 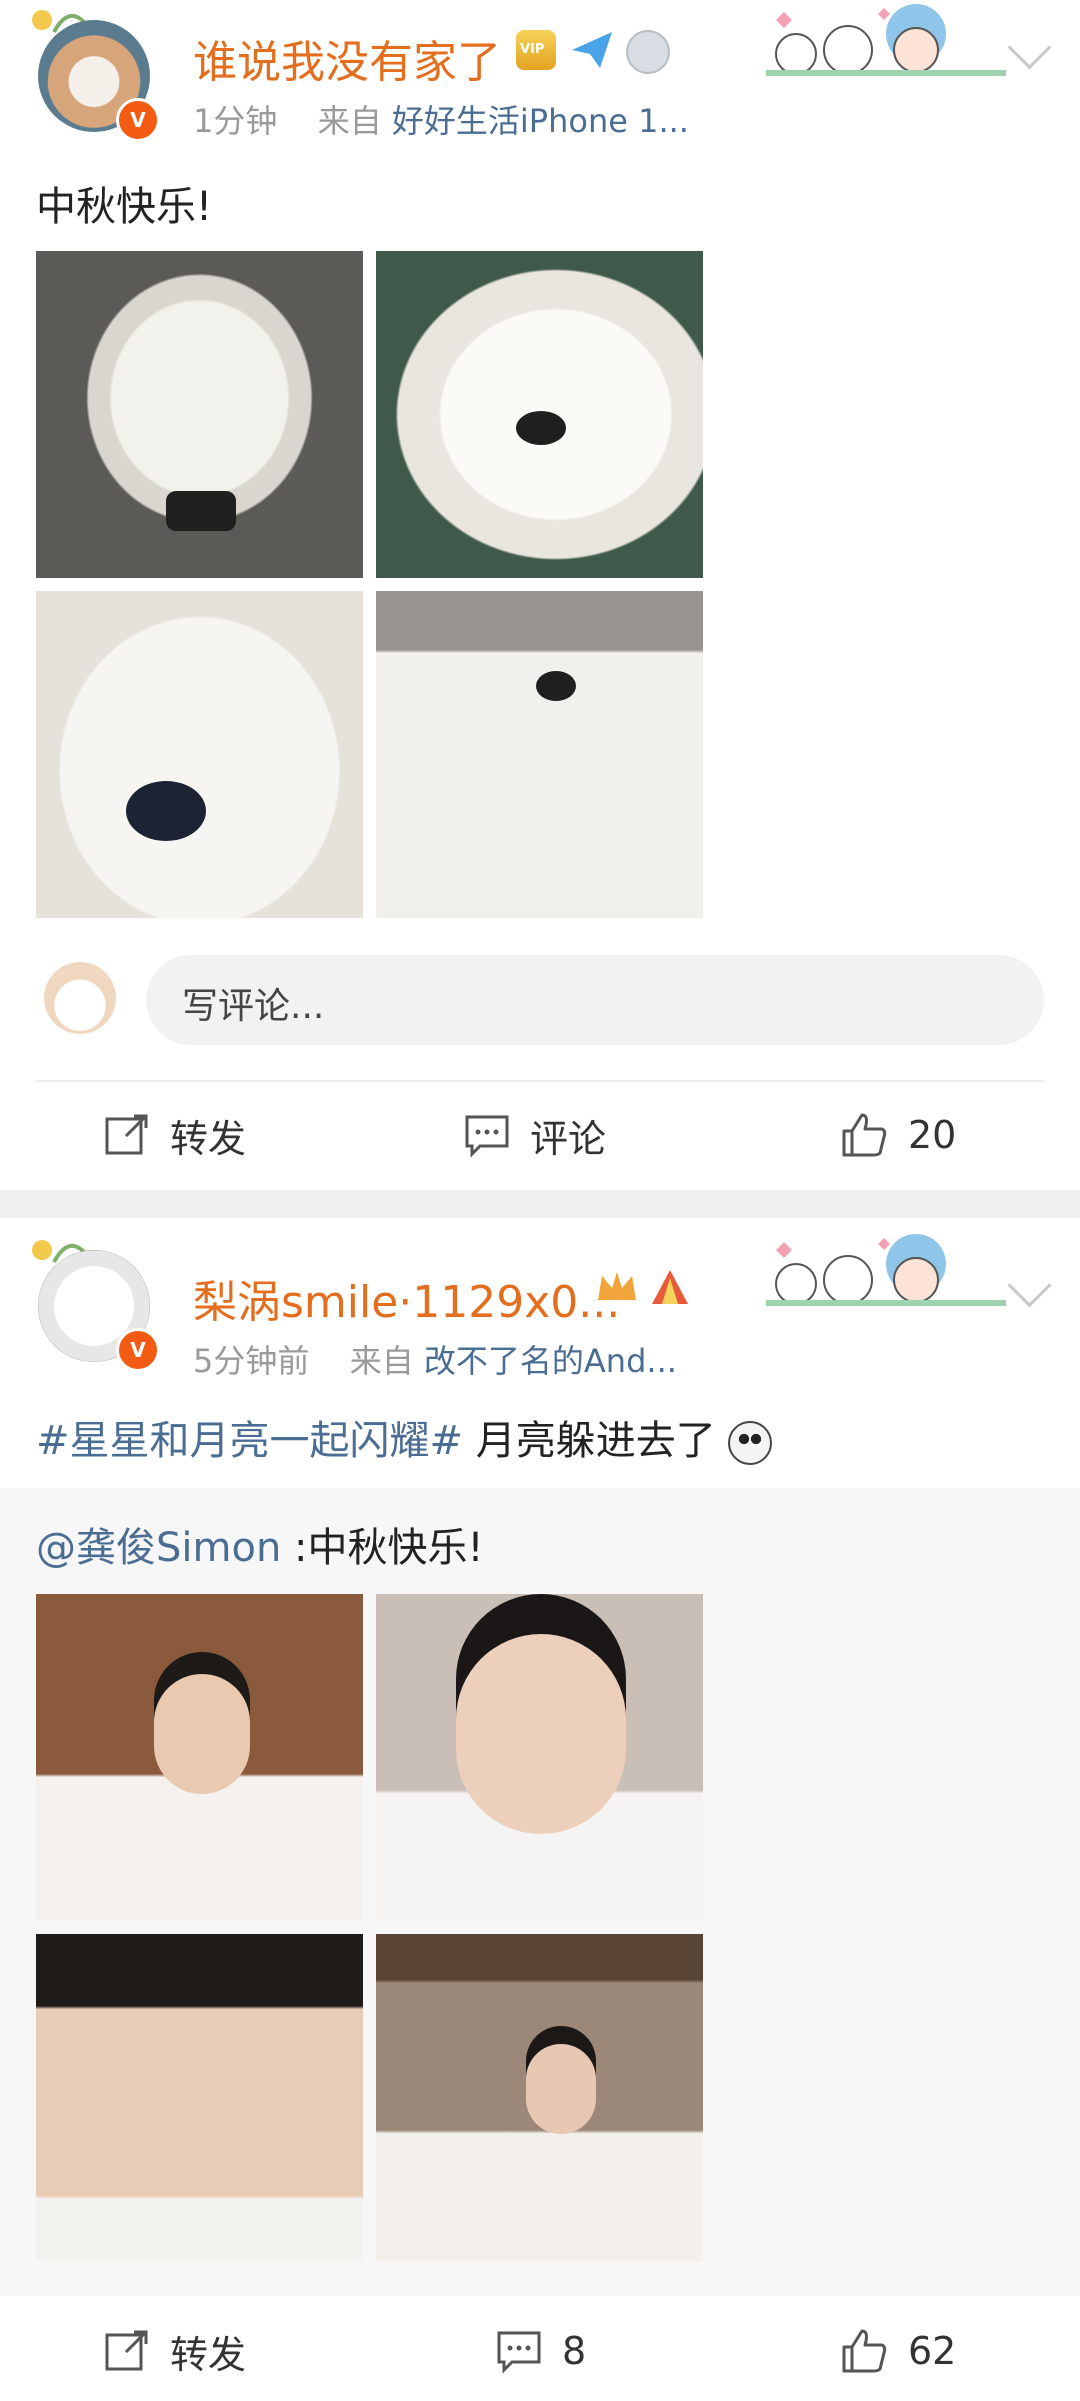 What do you see at coordinates (532, 49) in the screenshot?
I see `vip-badge-label: VIP` at bounding box center [532, 49].